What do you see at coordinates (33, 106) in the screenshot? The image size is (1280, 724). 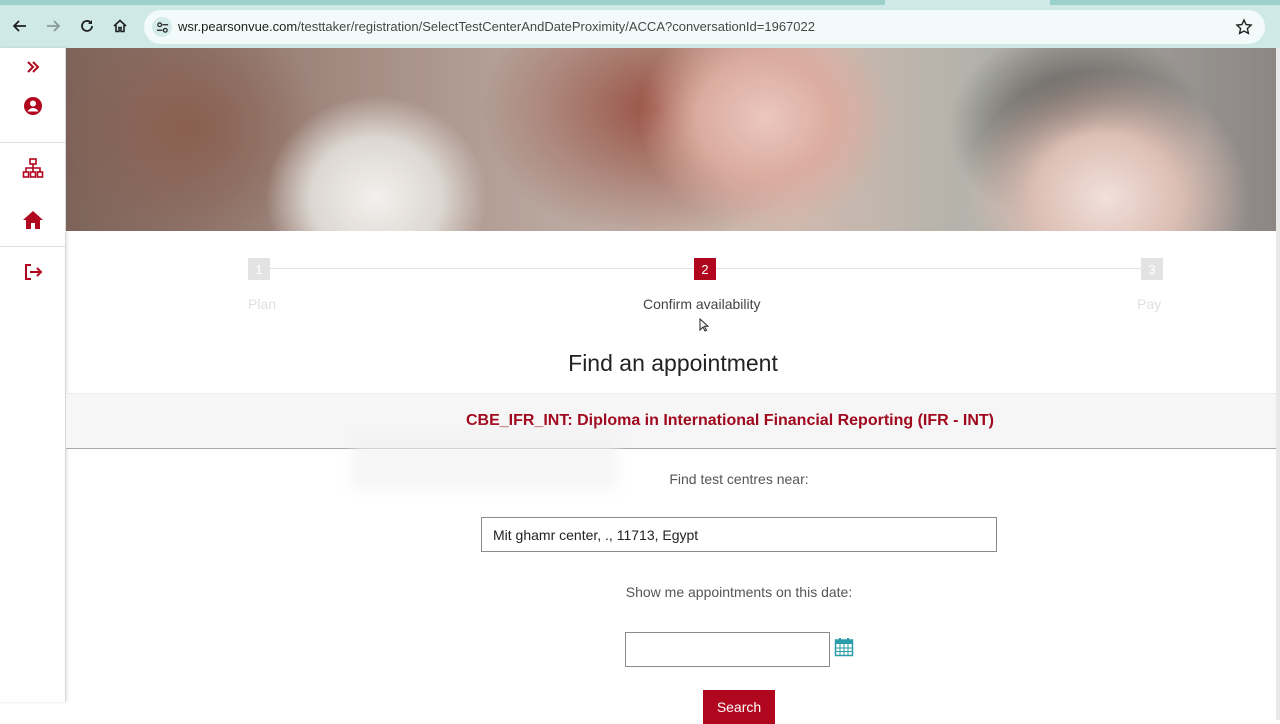 I see `account-icon` at bounding box center [33, 106].